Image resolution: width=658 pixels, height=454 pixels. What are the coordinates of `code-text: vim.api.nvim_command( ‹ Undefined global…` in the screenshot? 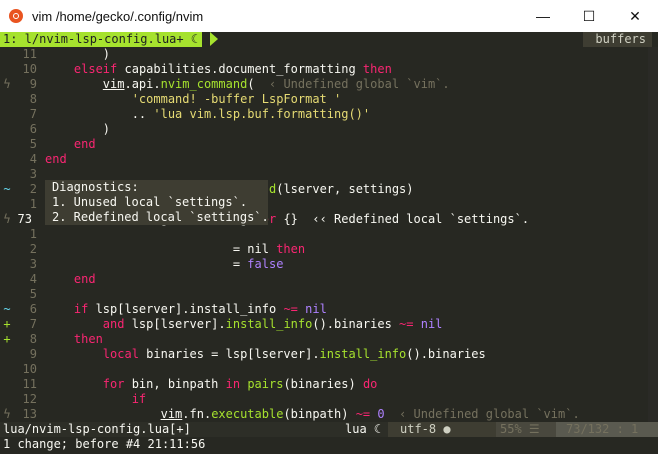 It's located at (276, 84).